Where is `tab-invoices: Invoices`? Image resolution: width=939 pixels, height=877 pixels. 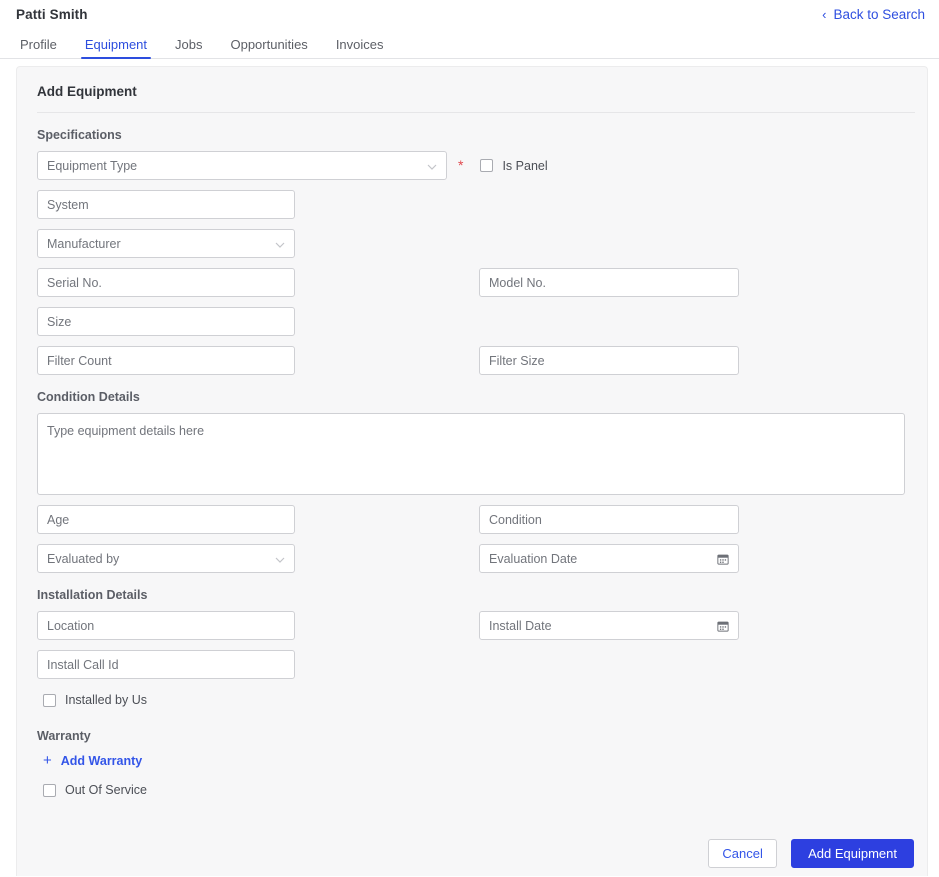
tab-invoices: Invoices is located at coordinates (360, 48).